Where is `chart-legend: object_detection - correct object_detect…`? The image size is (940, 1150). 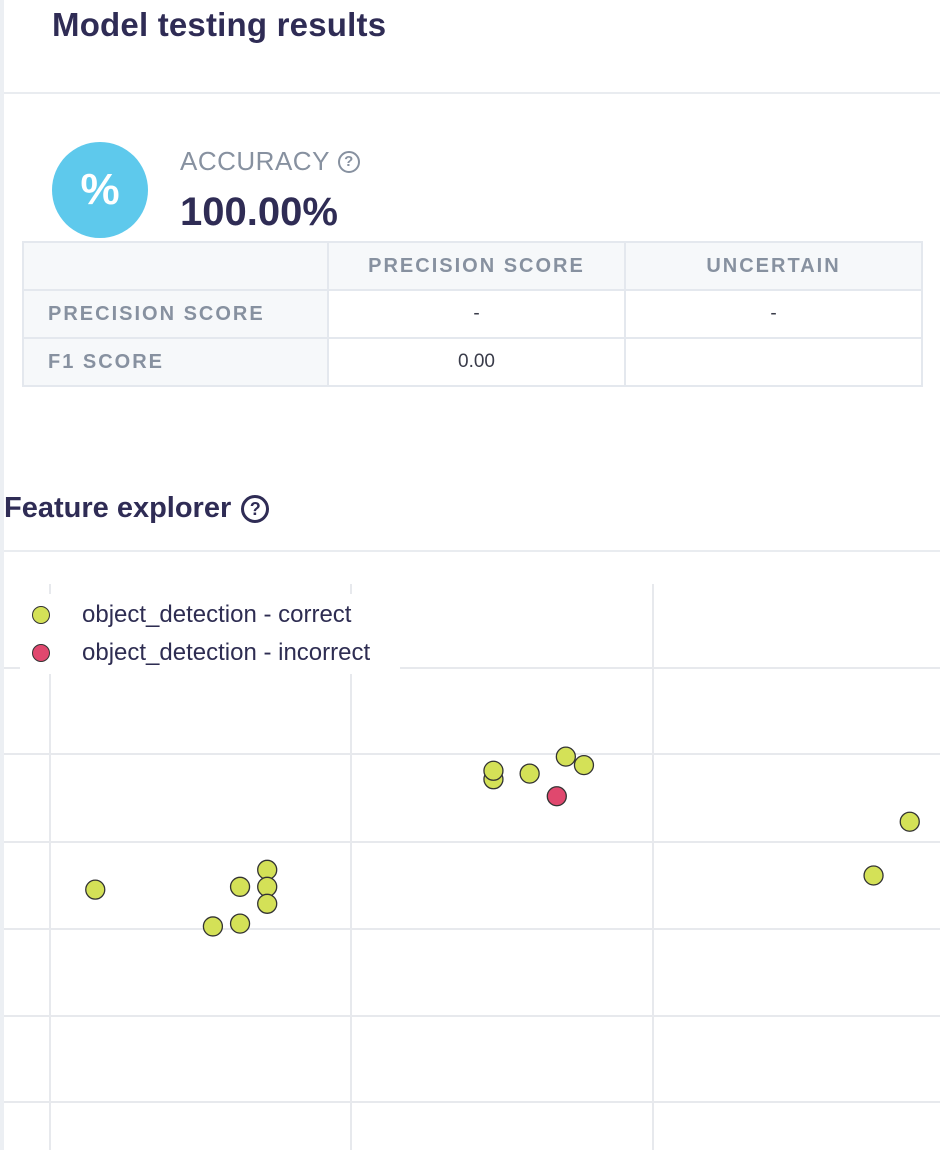 chart-legend: object_detection - correct object_detect… is located at coordinates (210, 634).